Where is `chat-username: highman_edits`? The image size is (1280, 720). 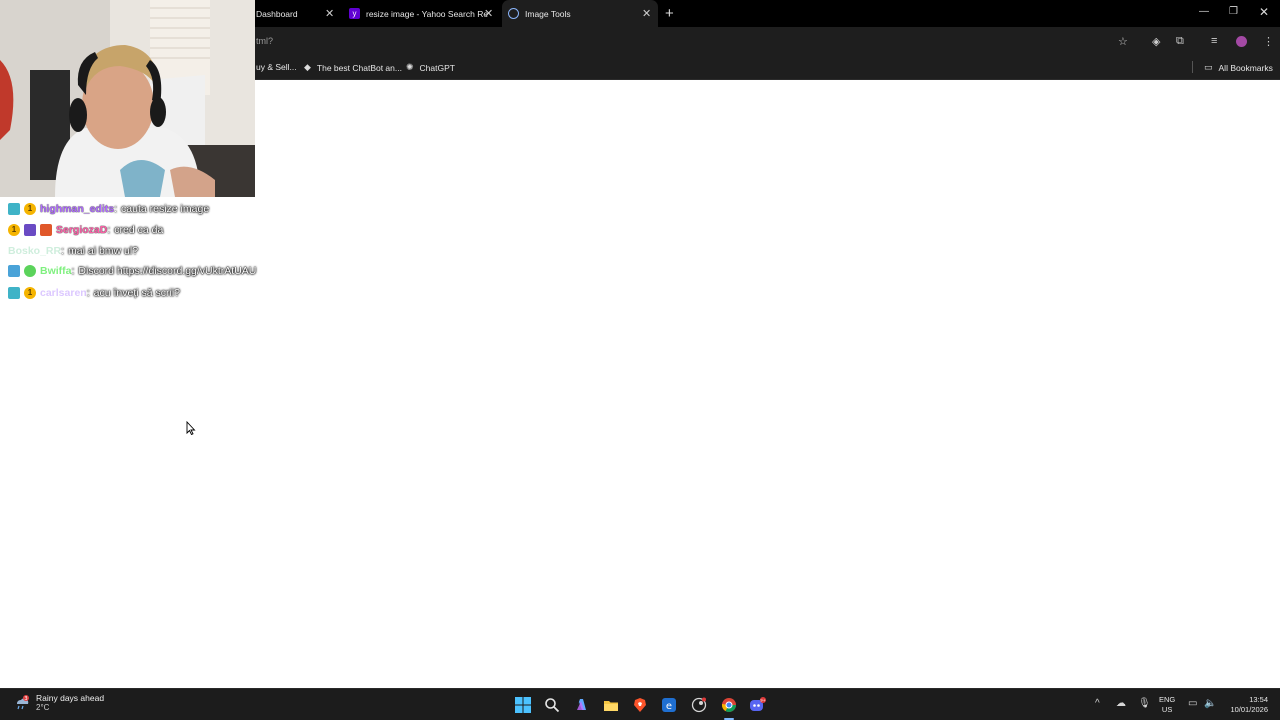 chat-username: highman_edits is located at coordinates (77, 209).